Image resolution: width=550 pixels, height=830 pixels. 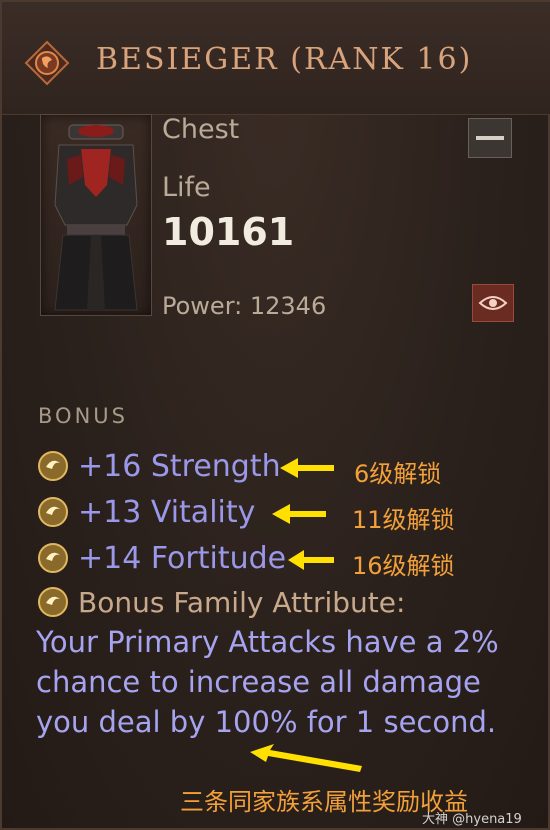 What do you see at coordinates (158, 354) in the screenshot?
I see `faded-separator` at bounding box center [158, 354].